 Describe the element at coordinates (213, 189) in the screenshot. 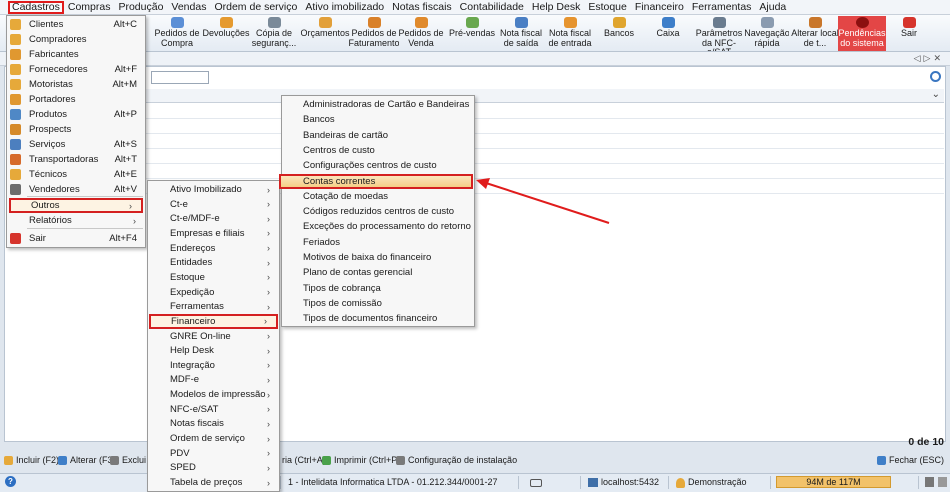

I see `submenu-item-ativo-imobilizado: Ativo Imobilizado ›` at that location.